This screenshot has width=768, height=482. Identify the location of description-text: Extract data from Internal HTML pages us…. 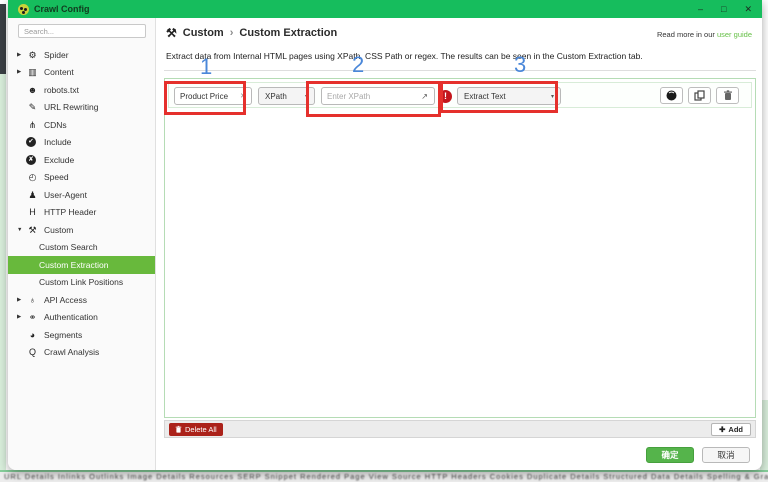
(404, 56).